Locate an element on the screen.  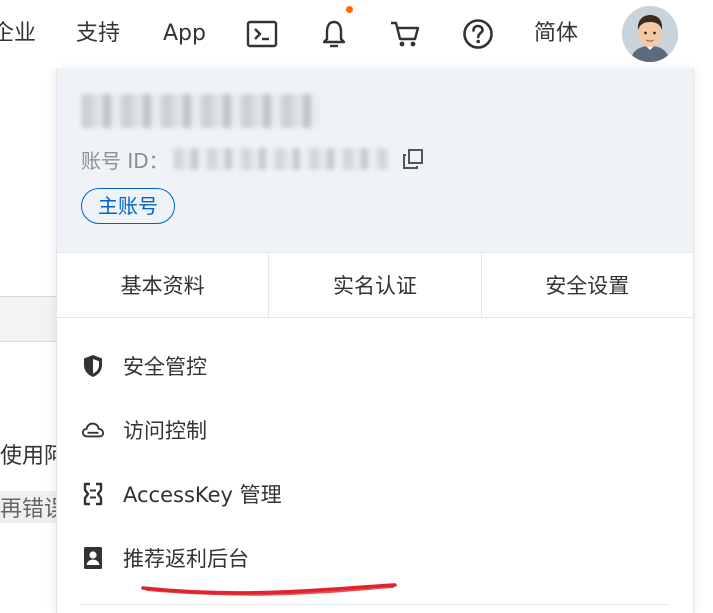
tab-basic-info: 基本资料 is located at coordinates (162, 285).